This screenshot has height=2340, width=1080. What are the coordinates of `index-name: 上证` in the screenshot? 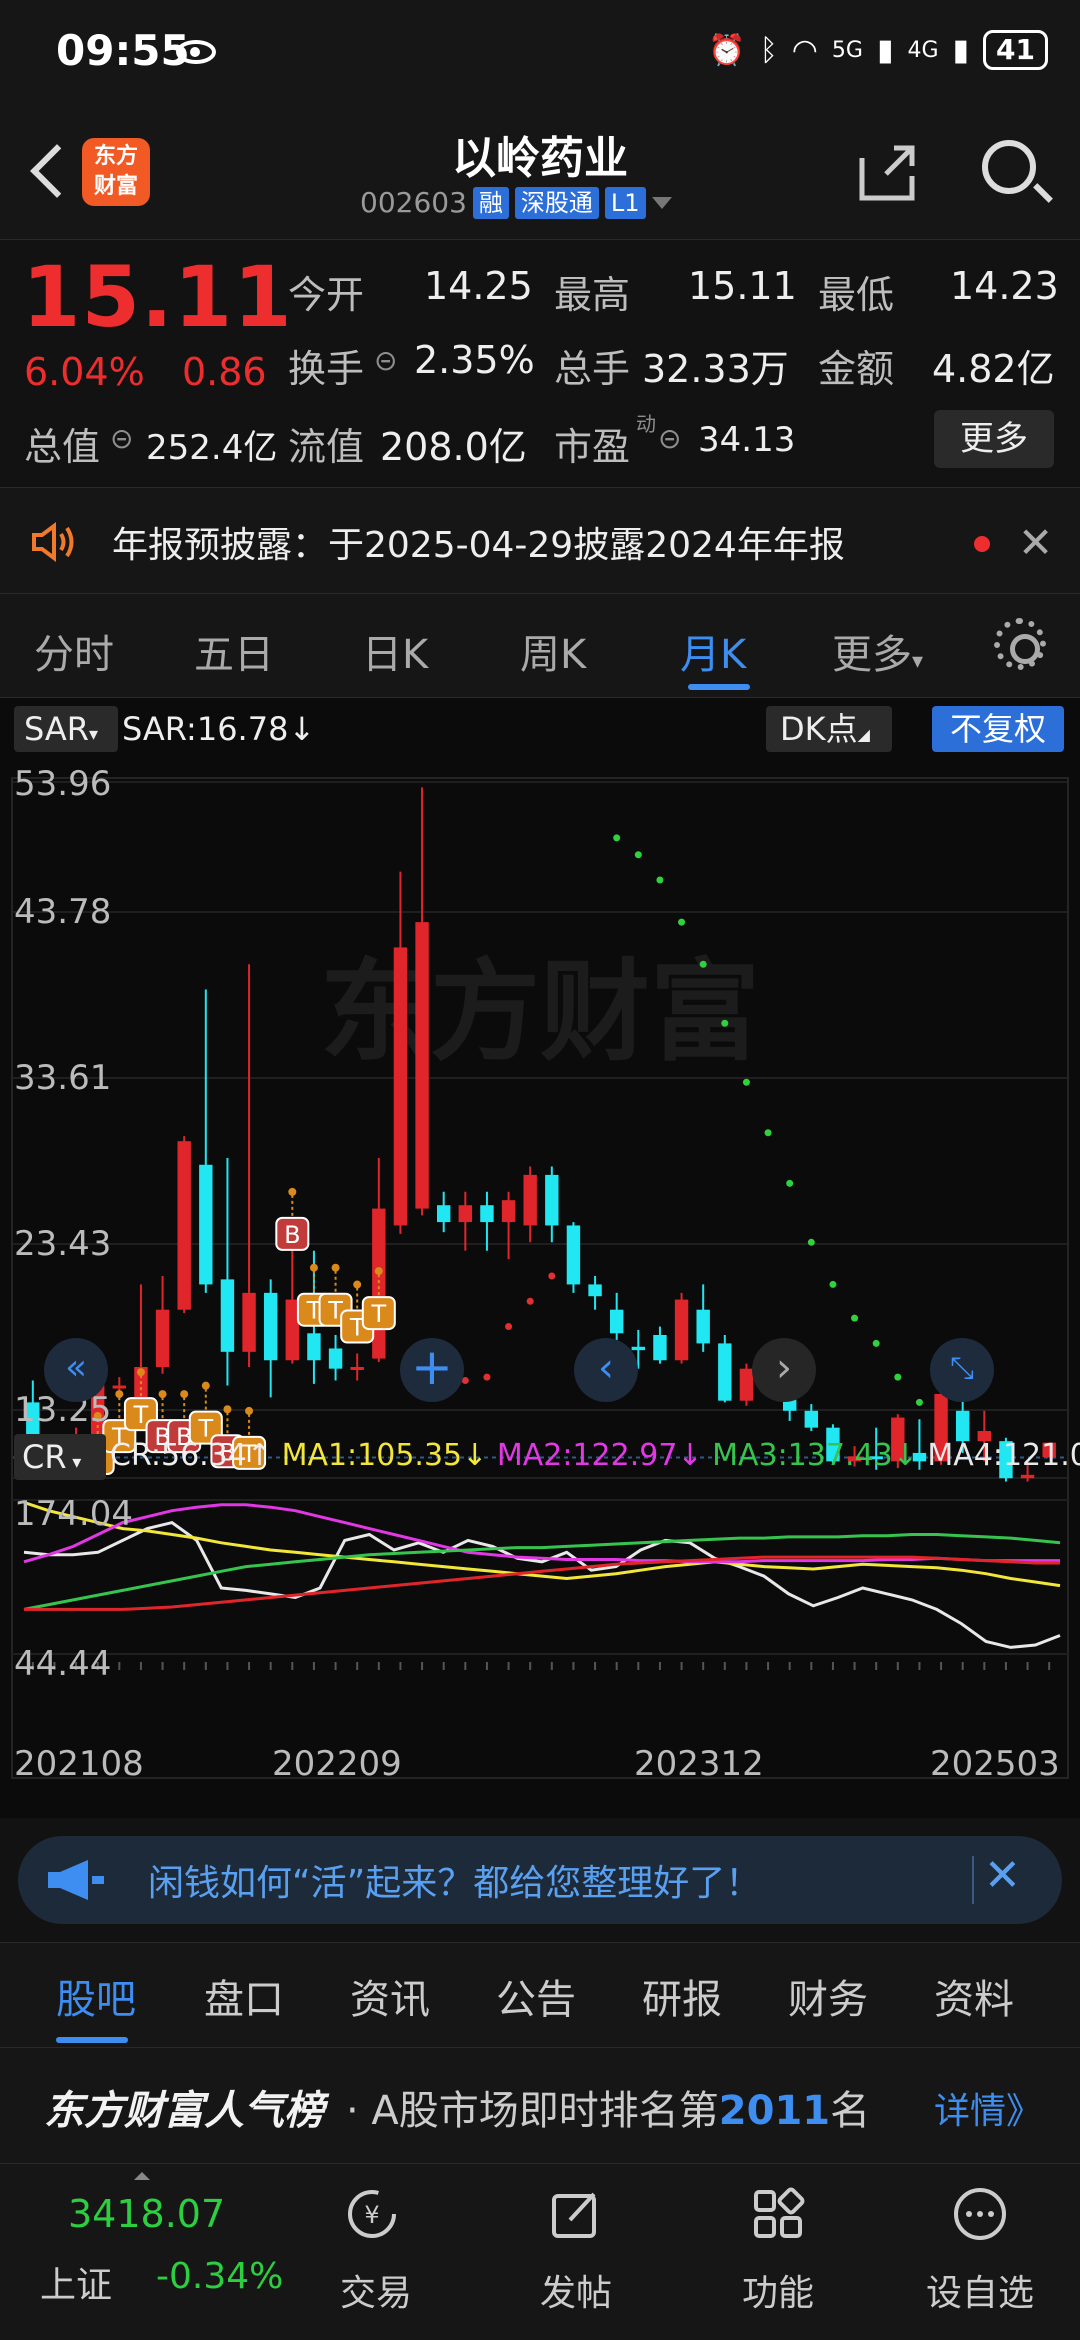 It's located at (76, 2282).